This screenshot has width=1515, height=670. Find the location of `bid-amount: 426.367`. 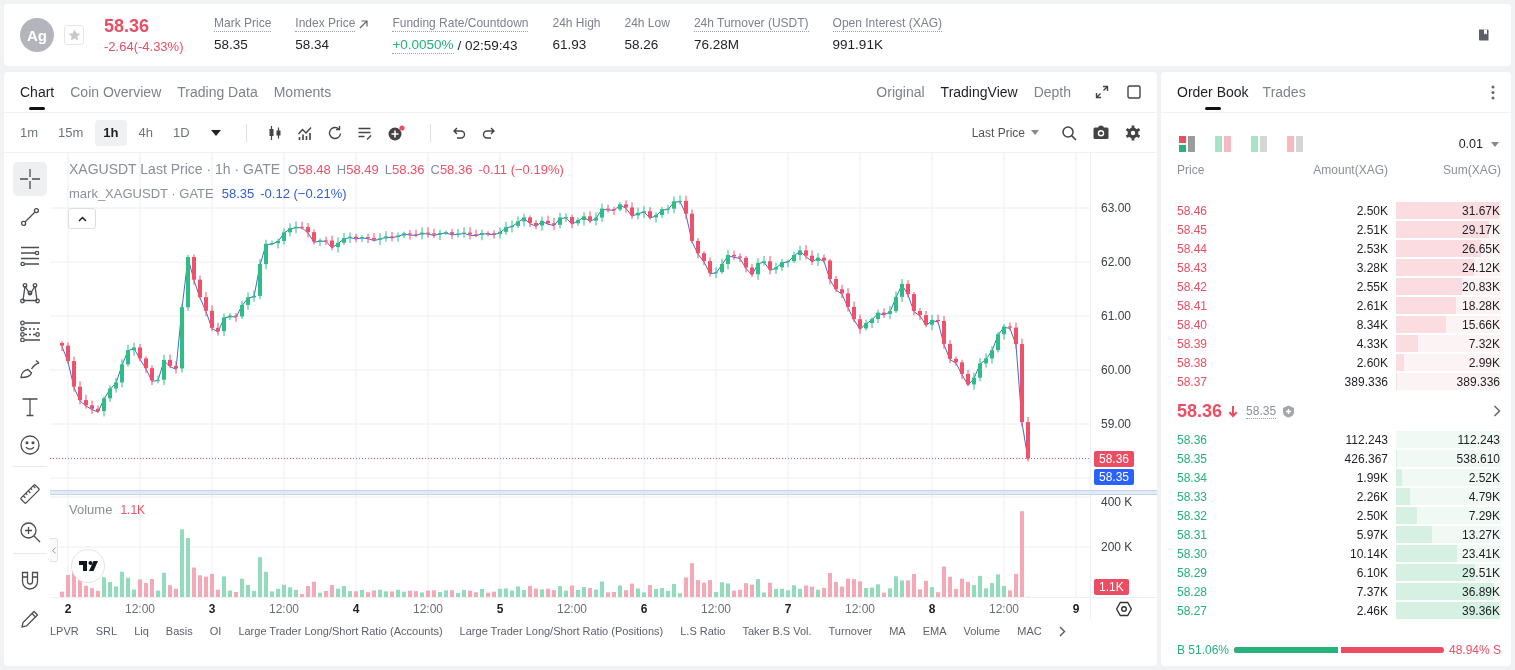

bid-amount: 426.367 is located at coordinates (1365, 458).